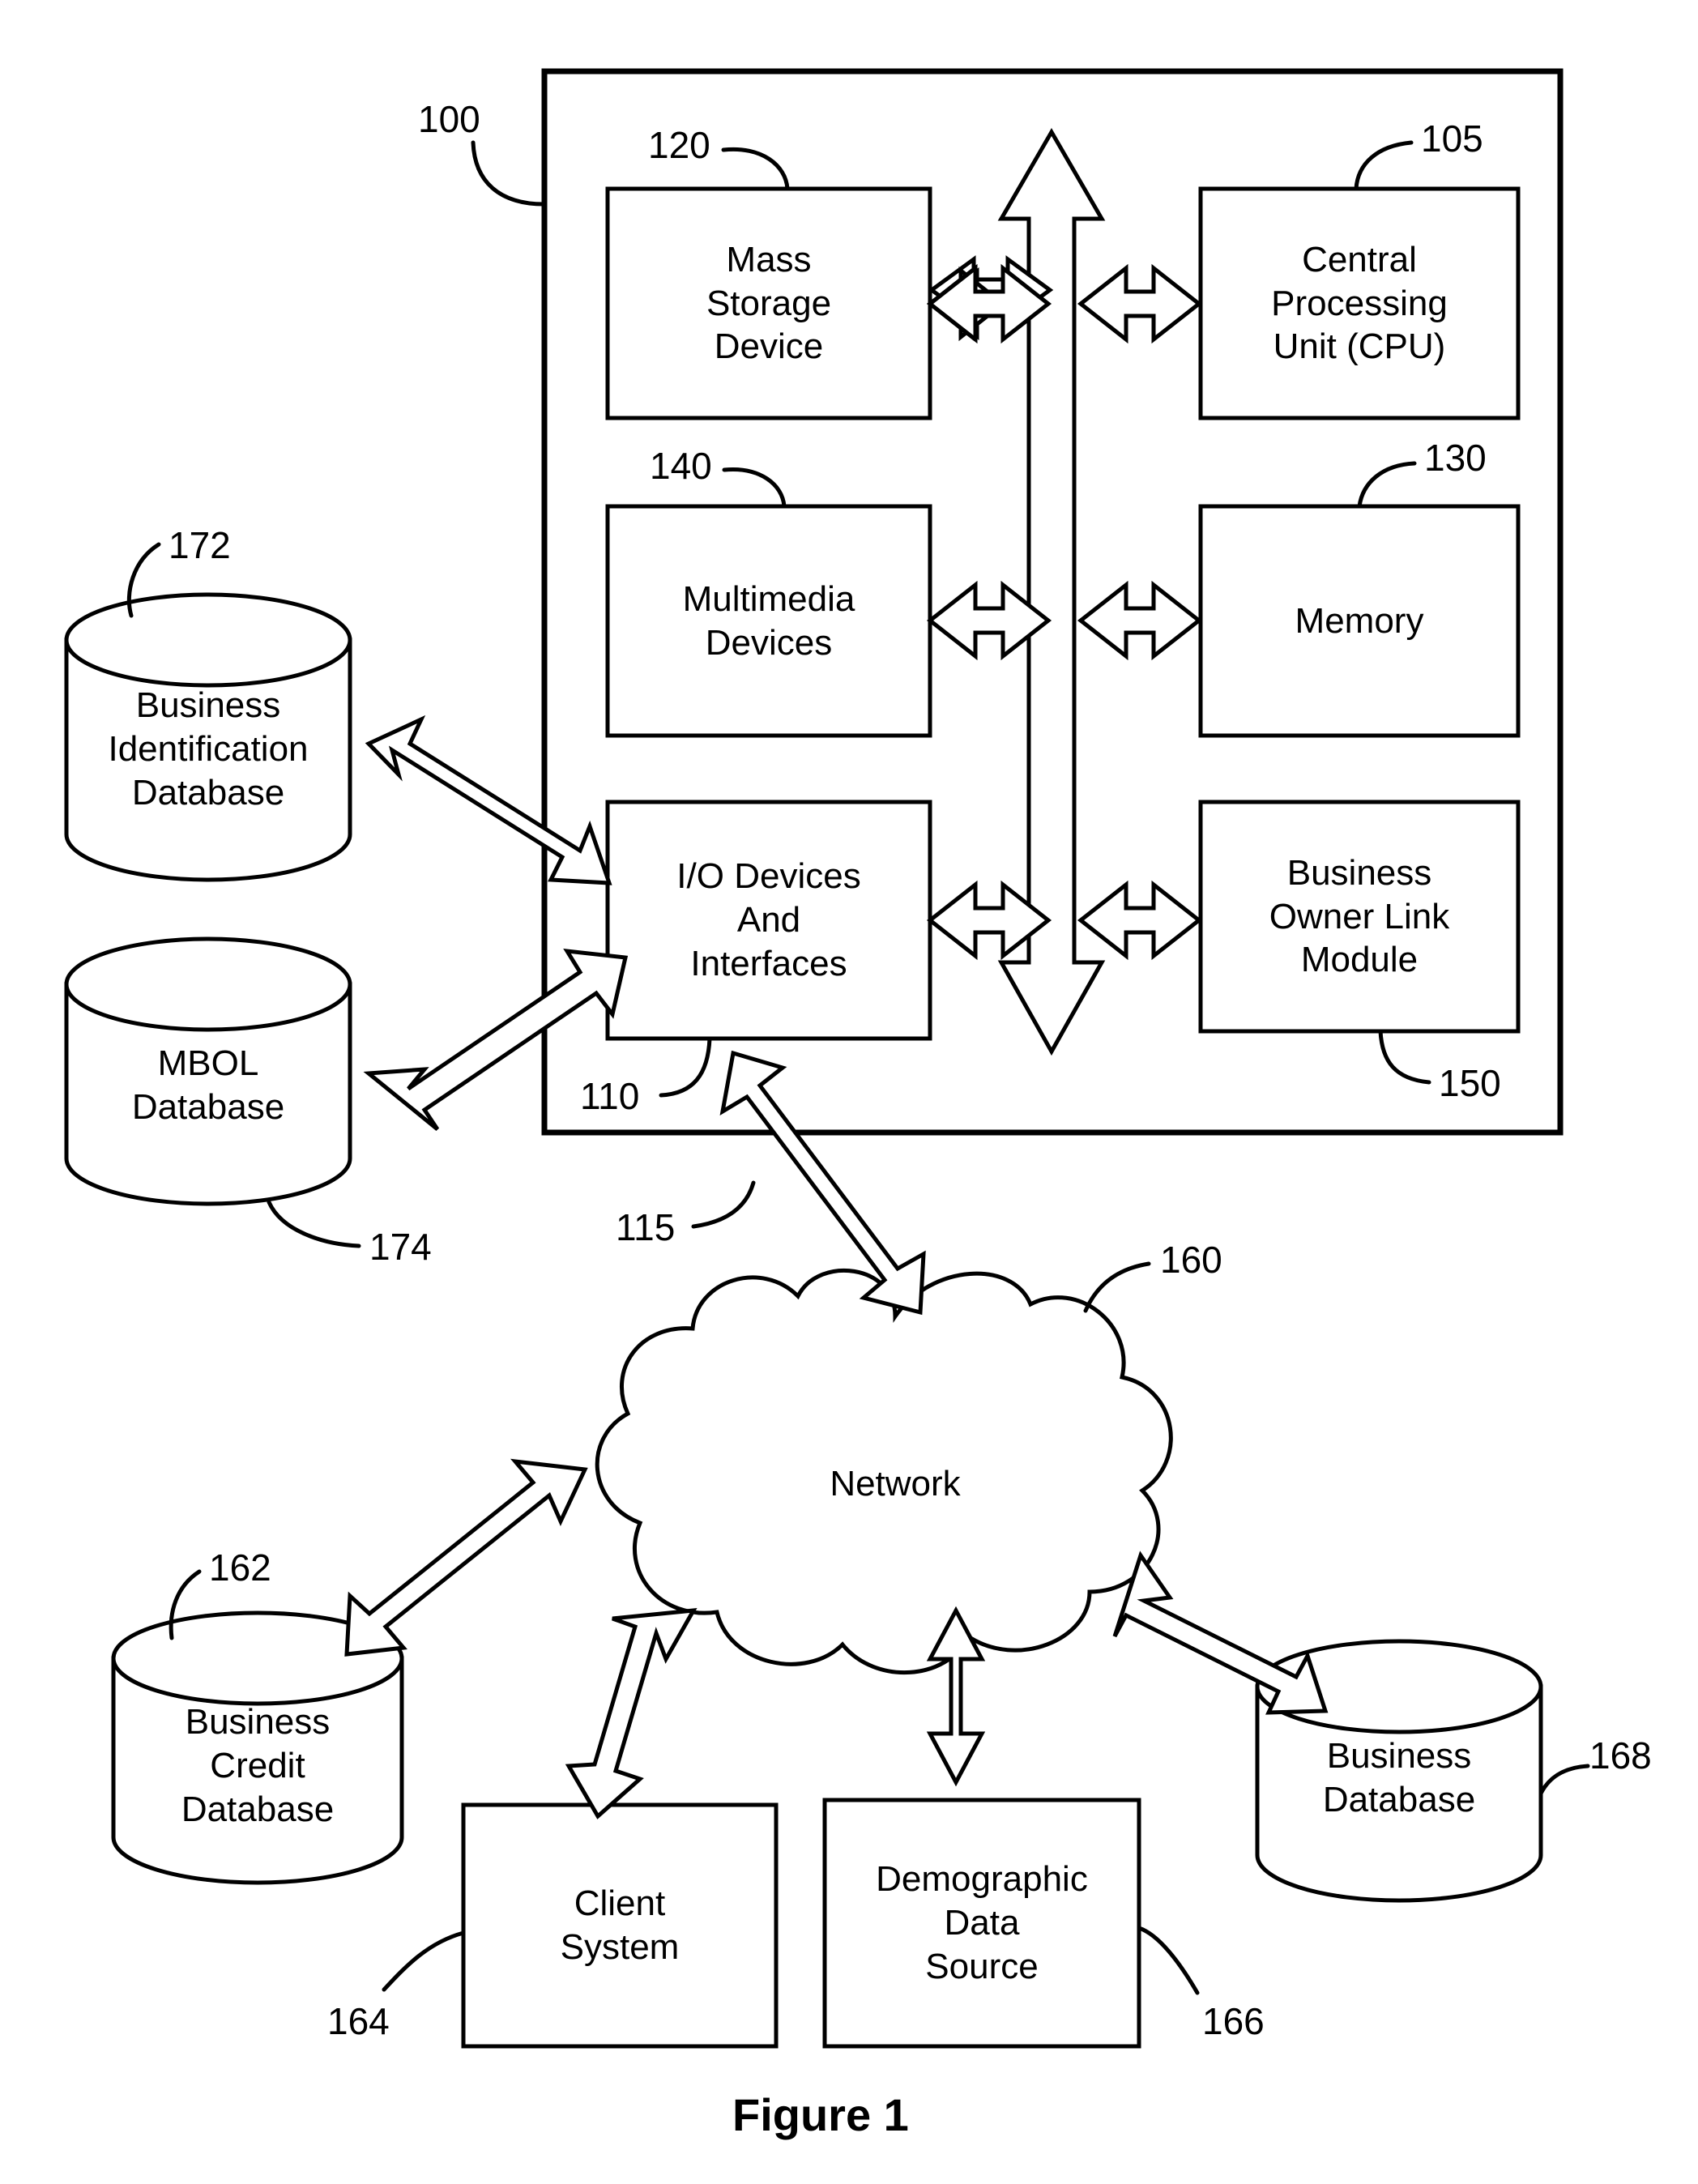  Describe the element at coordinates (681, 466) in the screenshot. I see `ref-numeral-140: 140` at that location.